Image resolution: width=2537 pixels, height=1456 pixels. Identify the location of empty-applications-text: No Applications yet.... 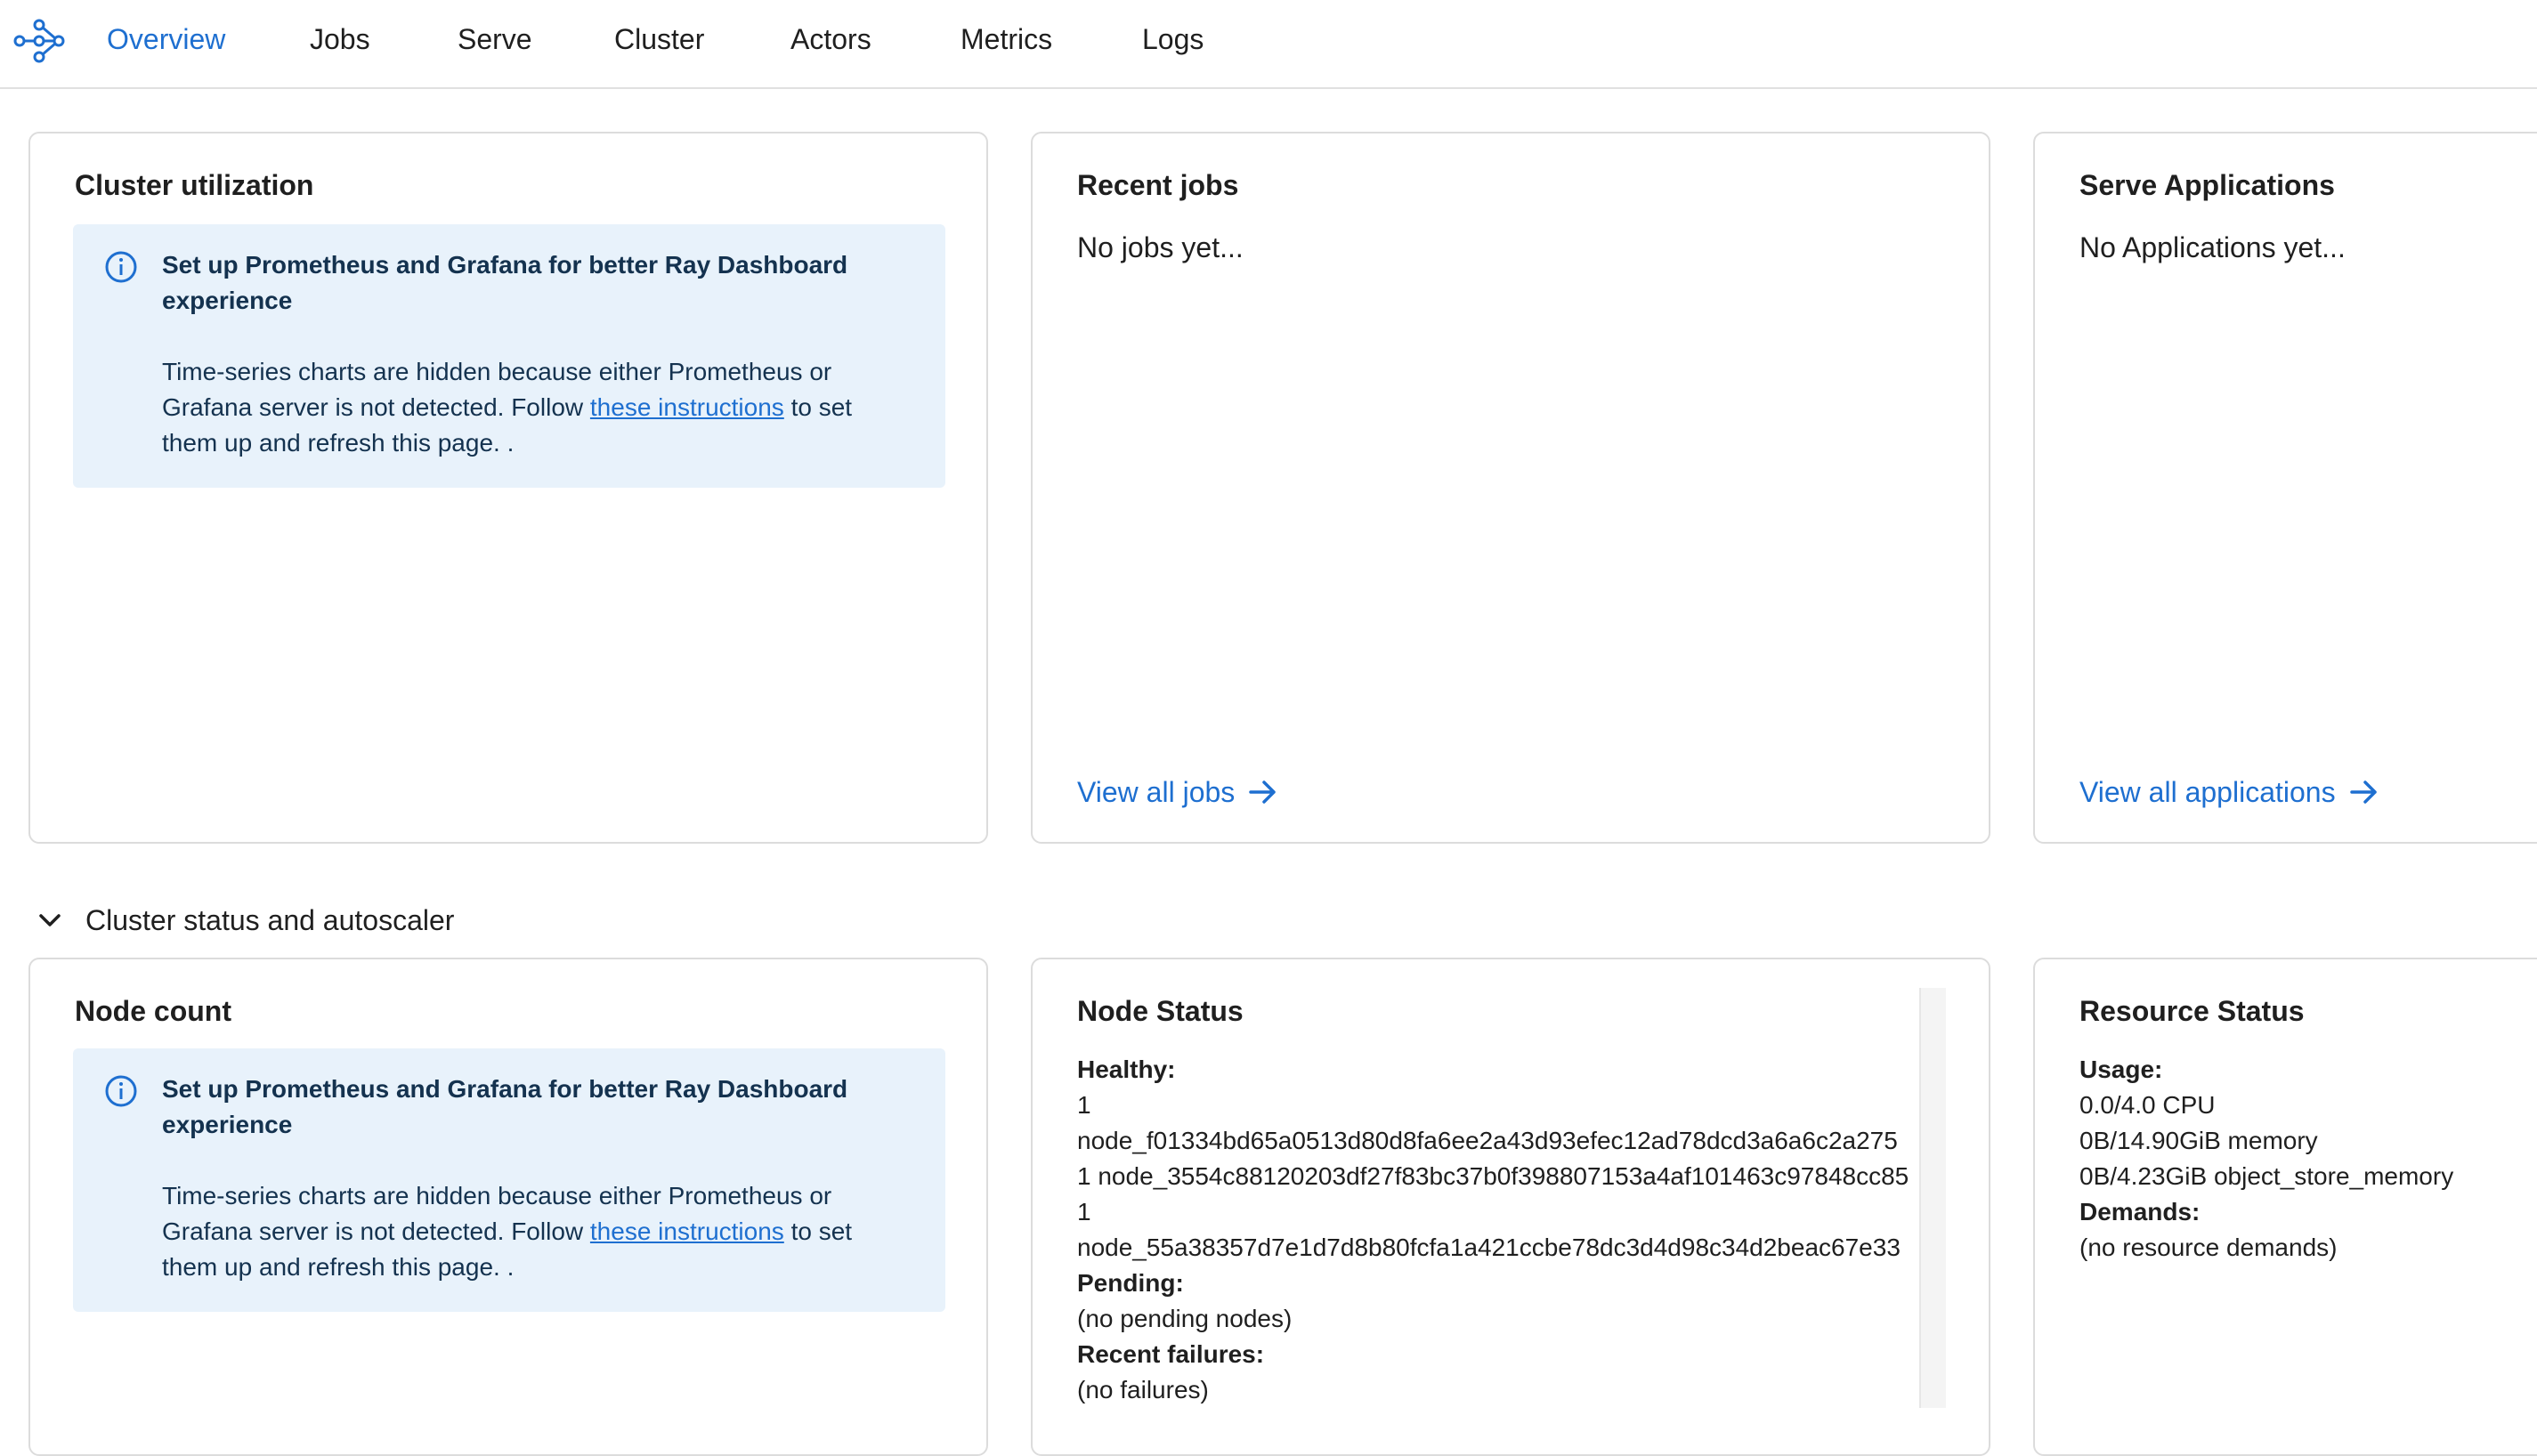
(2212, 247).